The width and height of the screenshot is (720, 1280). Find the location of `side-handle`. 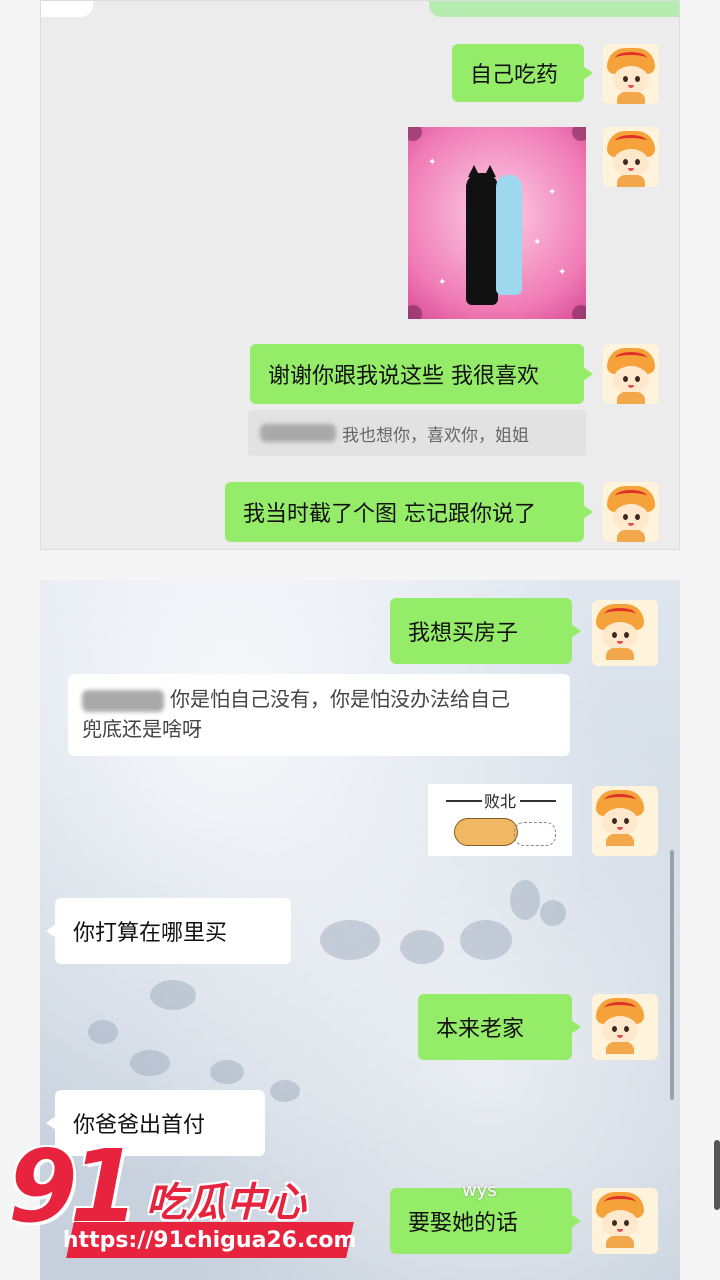

side-handle is located at coordinates (717, 1175).